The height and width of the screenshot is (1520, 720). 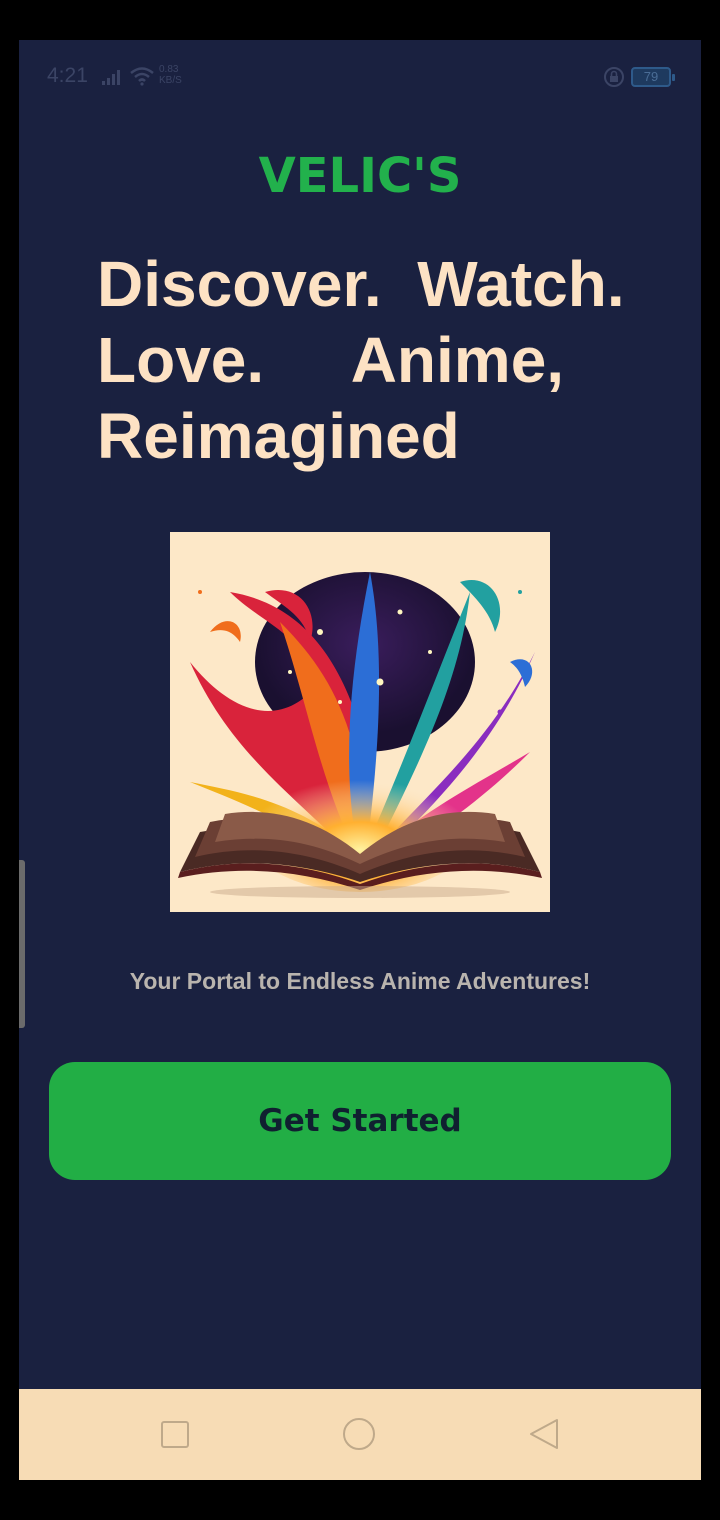 What do you see at coordinates (360, 76) in the screenshot?
I see `status-bar: 4:21 0.83 KB/S 79` at bounding box center [360, 76].